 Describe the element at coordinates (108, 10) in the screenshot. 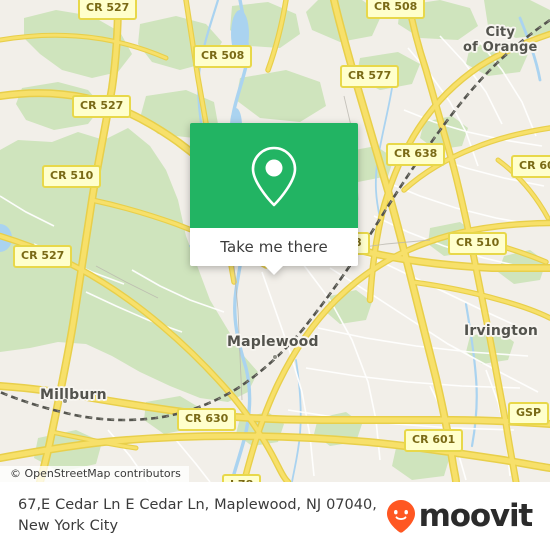

I see `road-shield-cr-527-top: CR 527` at that location.